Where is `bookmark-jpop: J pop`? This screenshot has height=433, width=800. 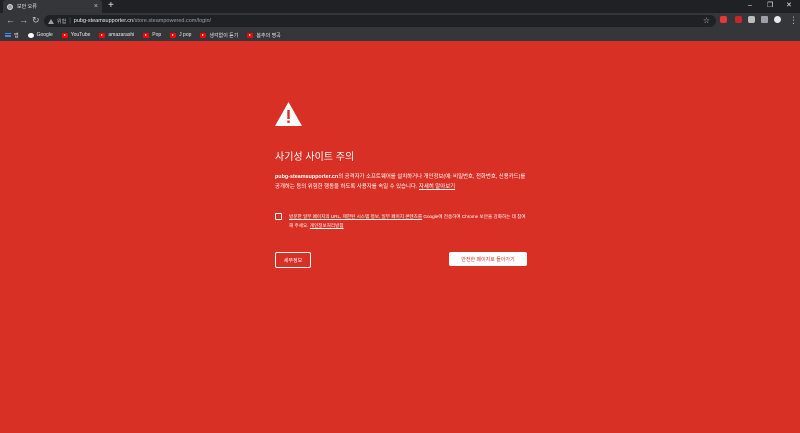
bookmark-jpop: J pop is located at coordinates (180, 35).